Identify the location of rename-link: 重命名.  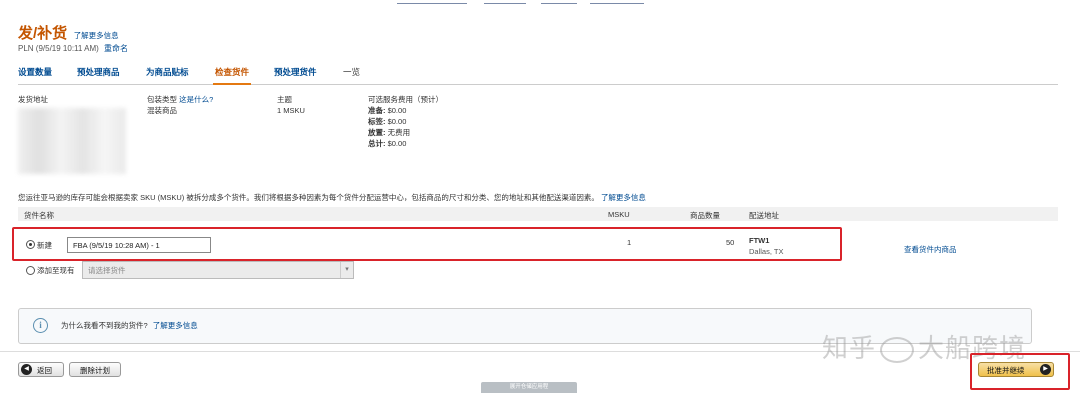
(116, 48).